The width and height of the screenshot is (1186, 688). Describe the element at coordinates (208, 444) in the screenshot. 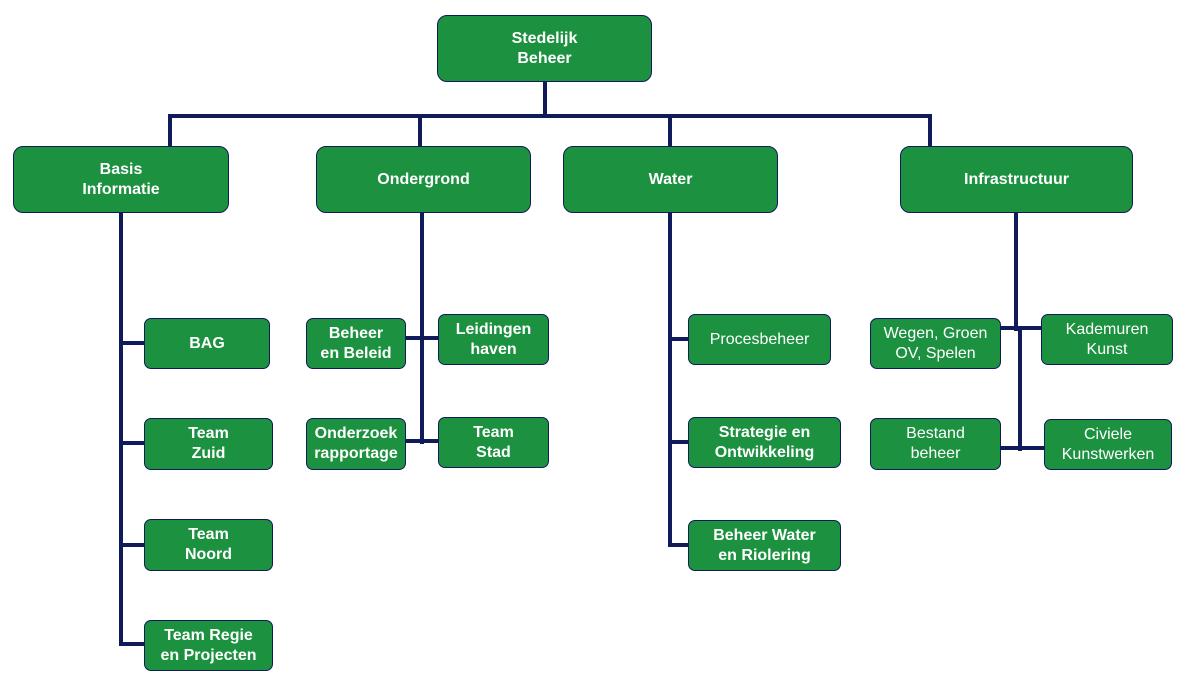

I see `node-team-zuid: Team Zuid` at that location.